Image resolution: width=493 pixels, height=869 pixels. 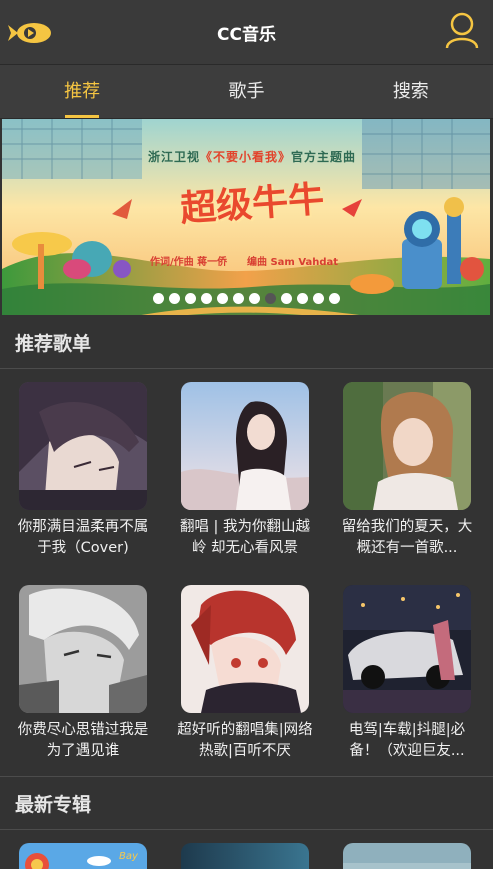 What do you see at coordinates (245, 740) in the screenshot?
I see `playlist-title: 超好听的翻唱集|网络热歌|百听不厌` at bounding box center [245, 740].